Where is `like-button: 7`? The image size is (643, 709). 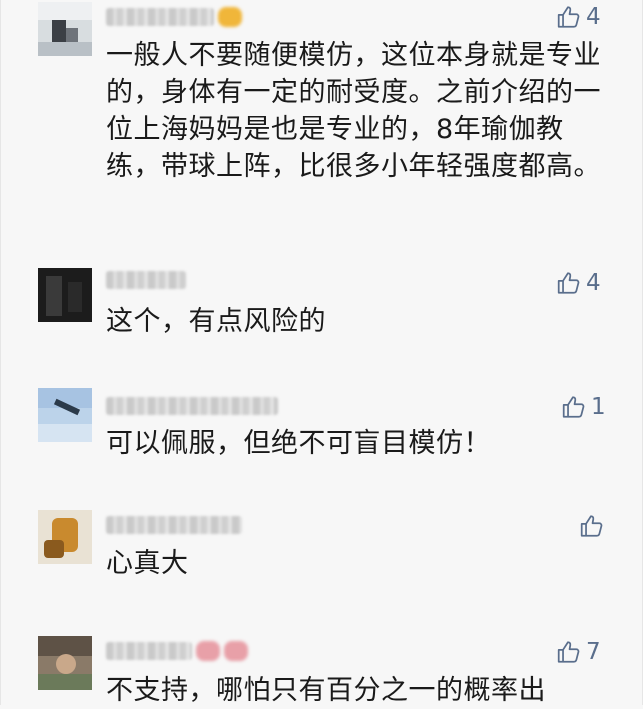 like-button: 7 is located at coordinates (578, 652).